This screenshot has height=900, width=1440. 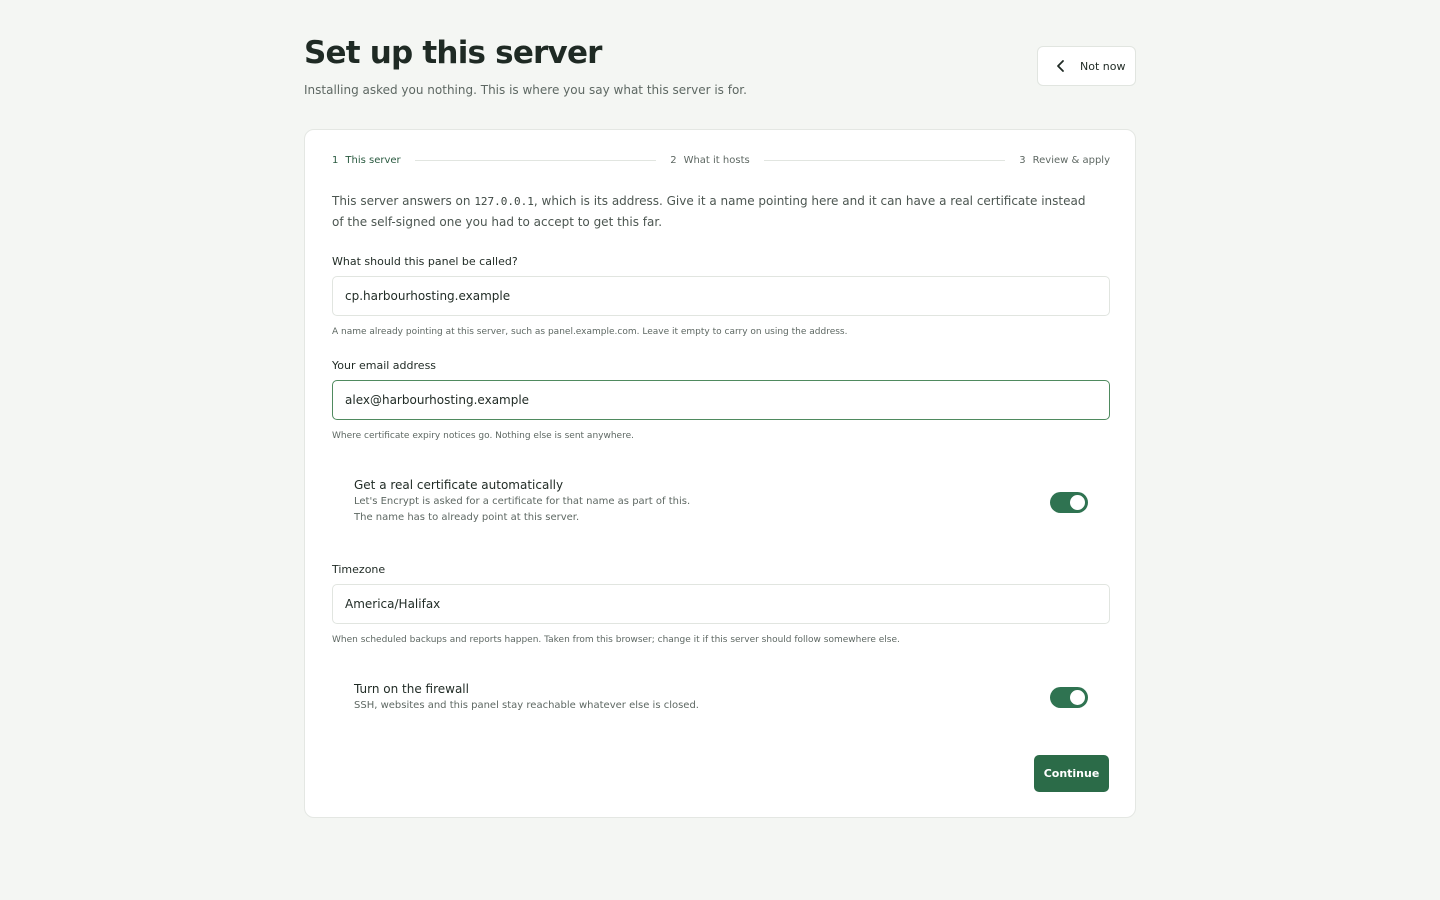 I want to click on step-number: 2, so click(x=673, y=160).